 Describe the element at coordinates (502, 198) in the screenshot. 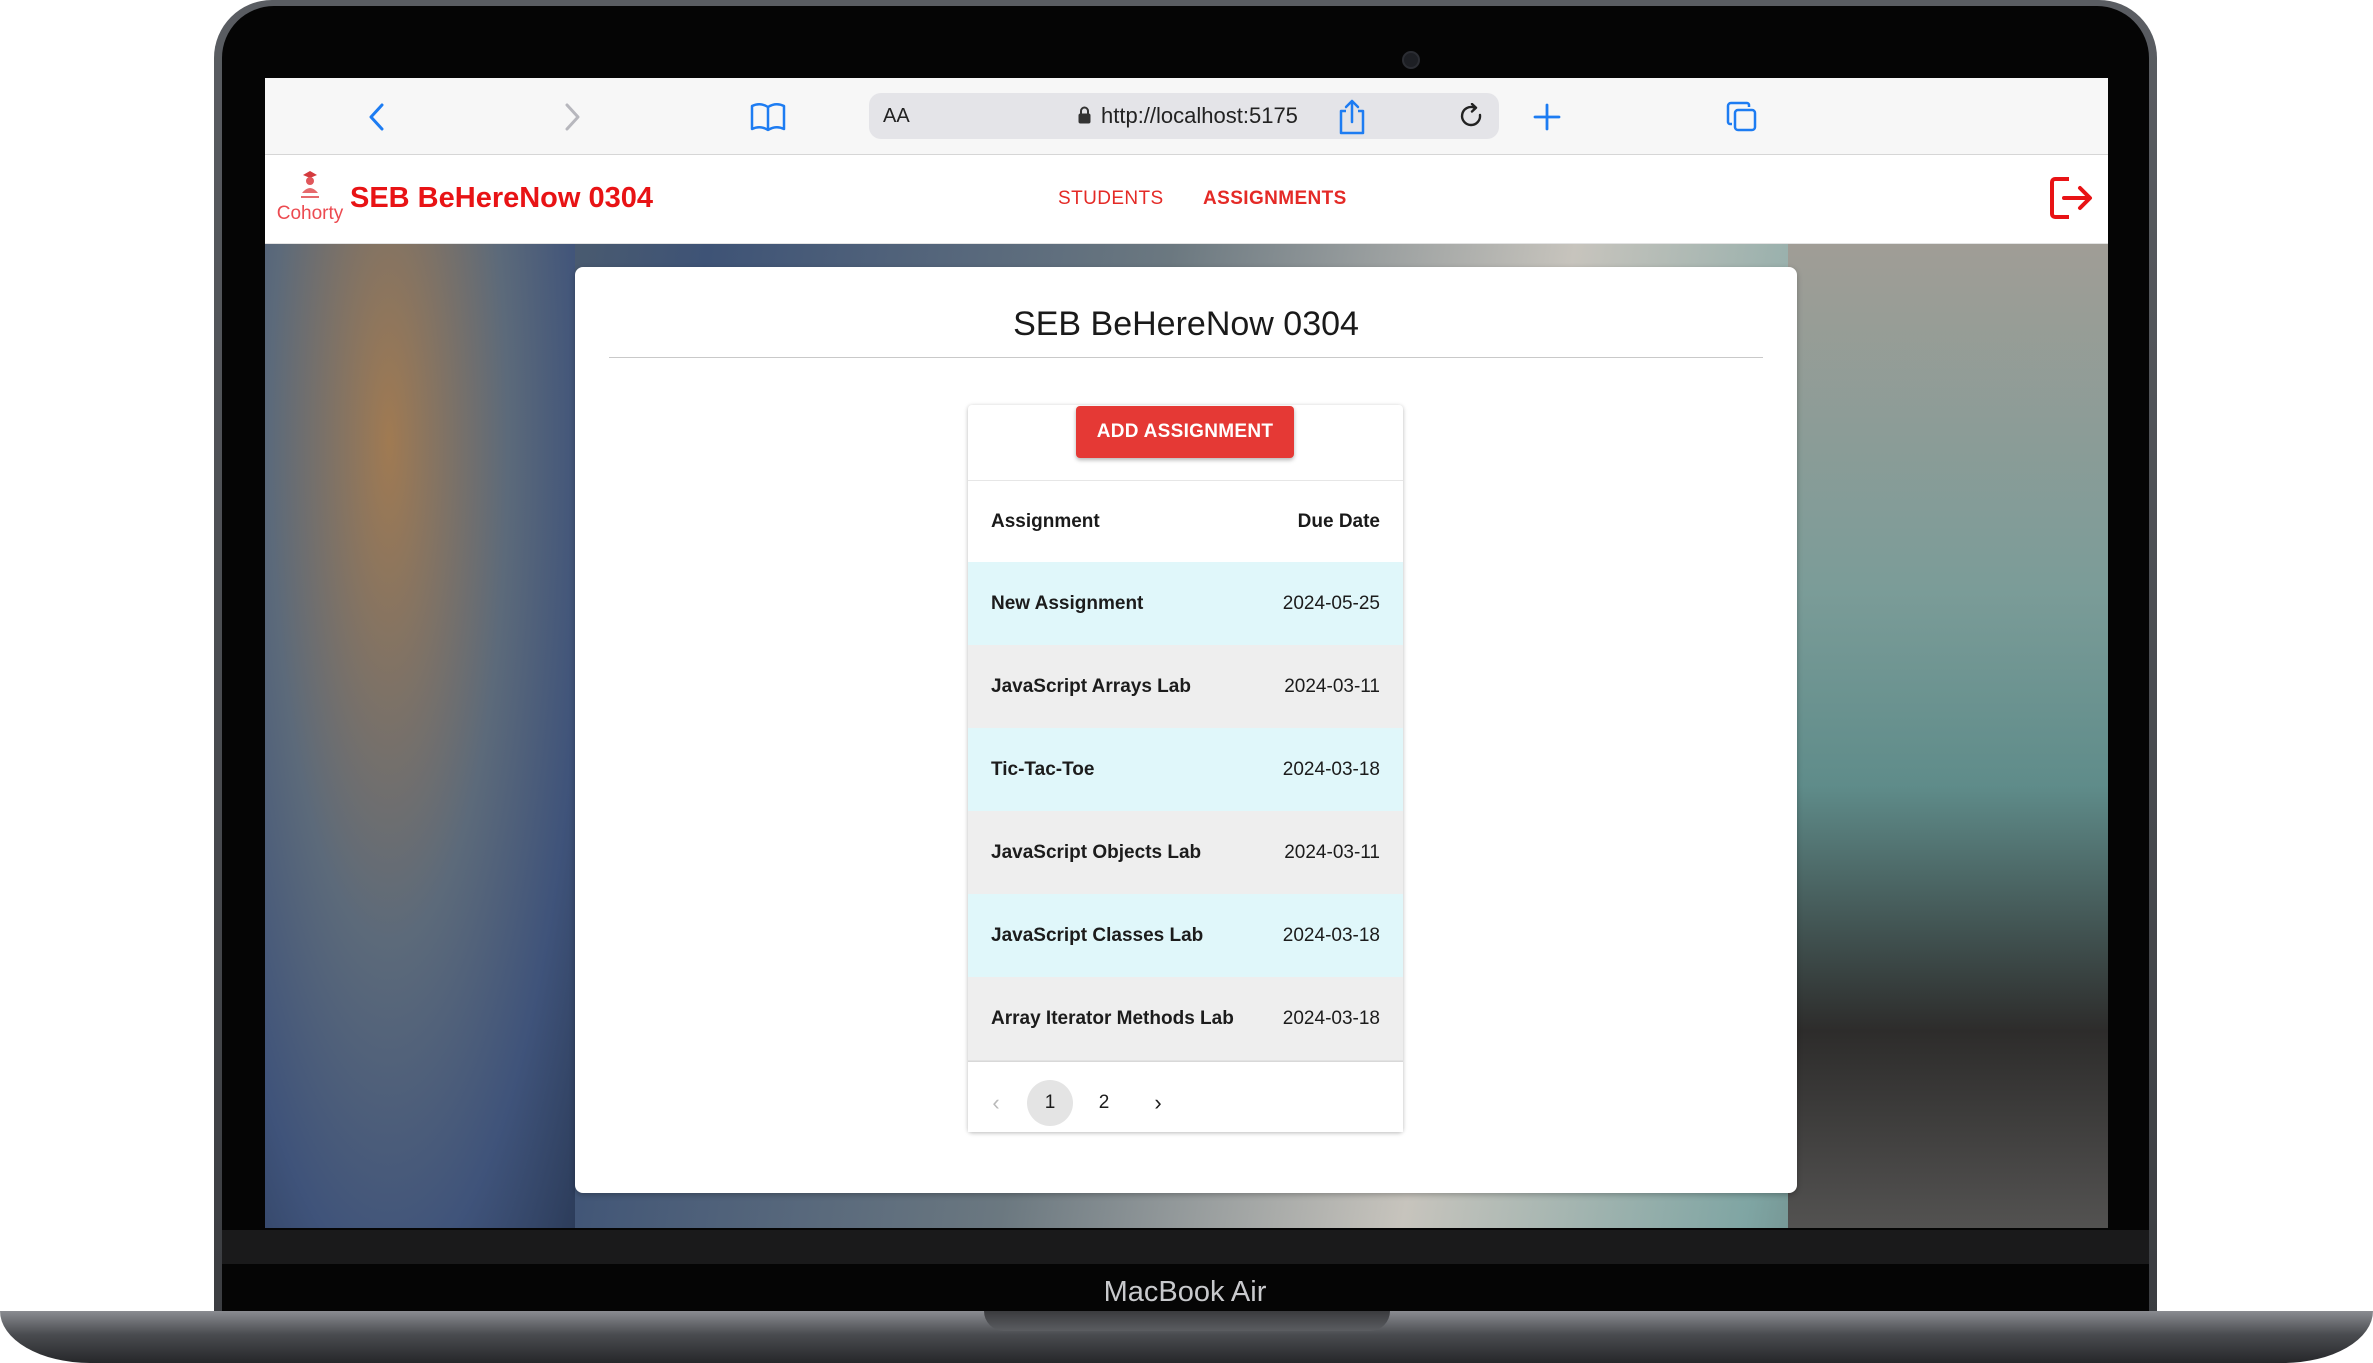

I see `app-title: SEB BeHereNow 0304` at that location.